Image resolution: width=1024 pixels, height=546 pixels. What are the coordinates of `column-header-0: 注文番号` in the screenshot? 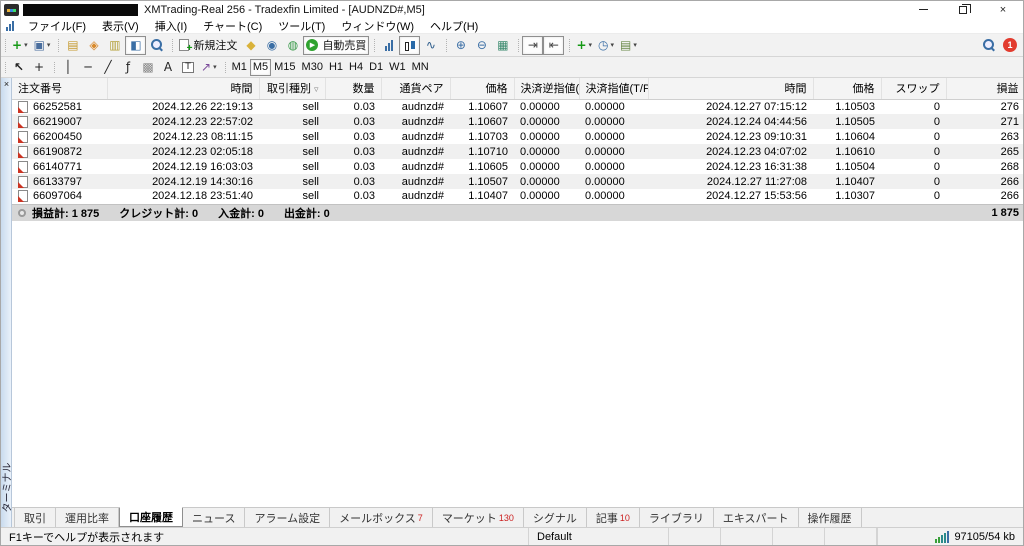 It's located at (60, 89).